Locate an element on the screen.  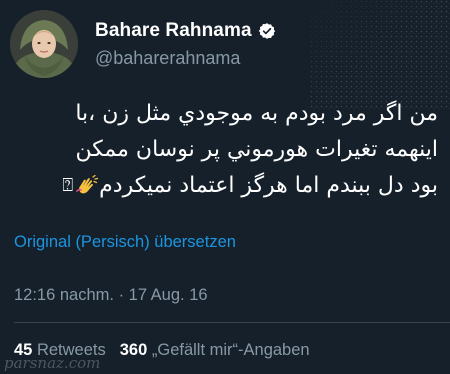
tweet-text-line: من اگر مرد بودم به موجودي مثل زن ،با is located at coordinates (256, 113).